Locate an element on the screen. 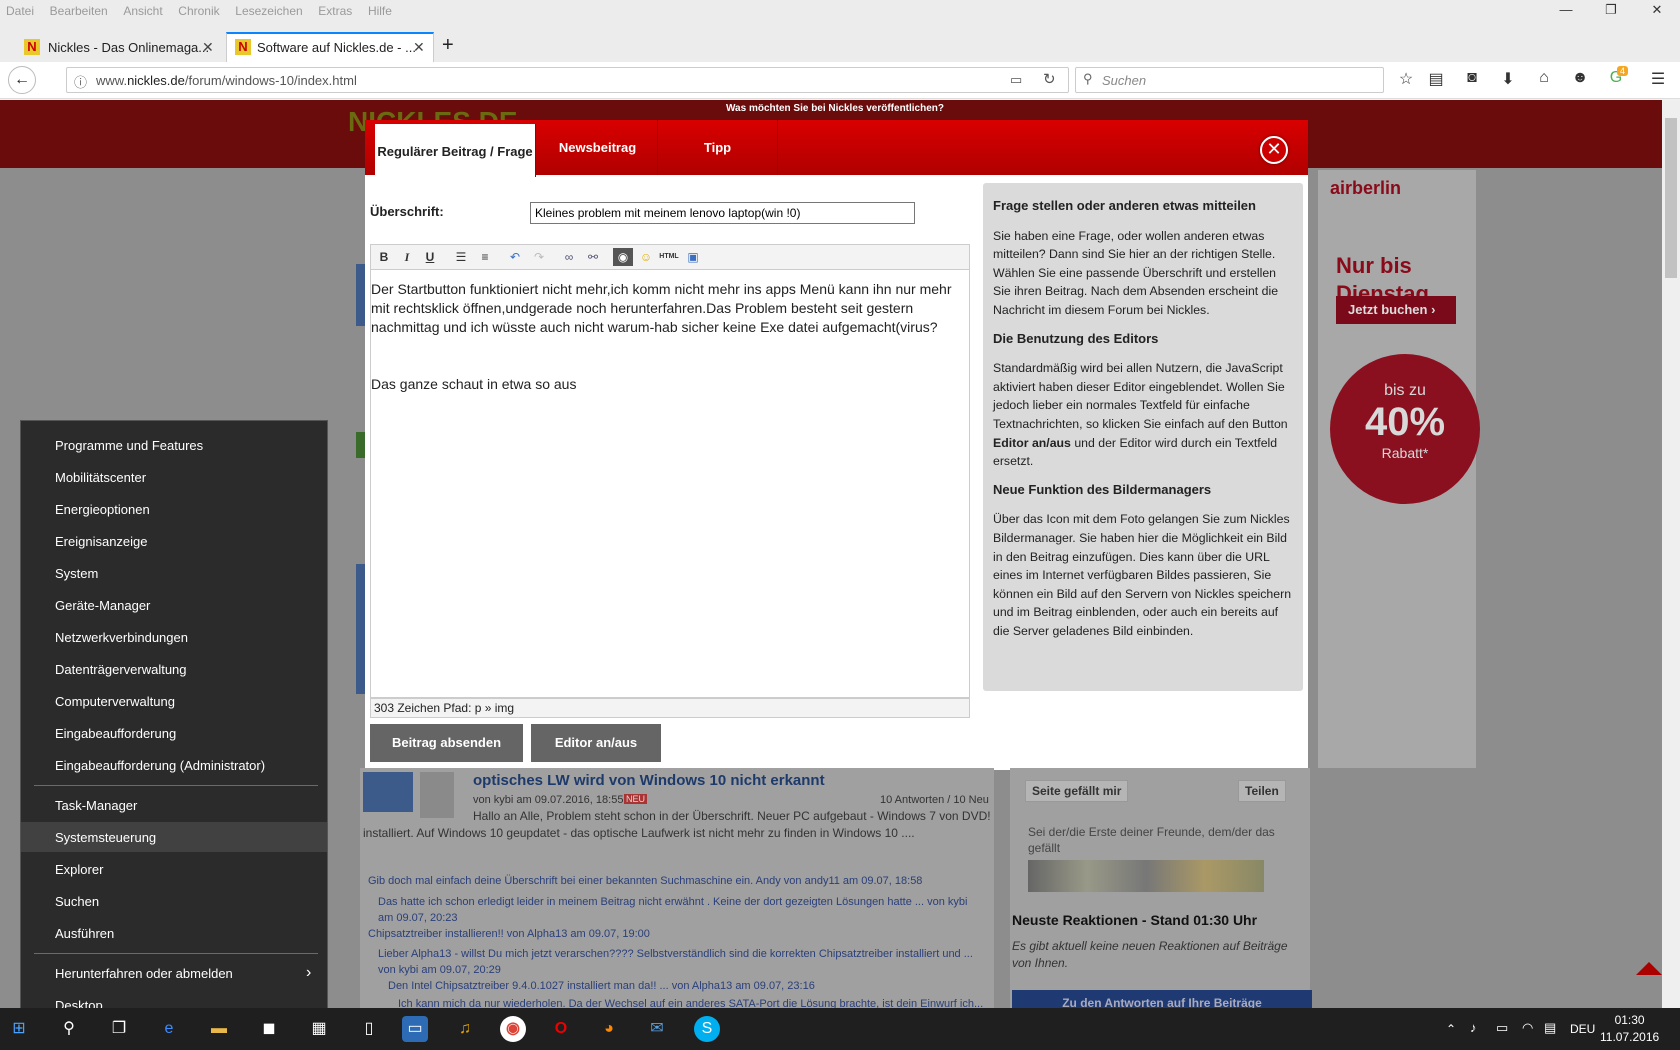  submit-post-button: Beitrag absenden is located at coordinates (446, 743).